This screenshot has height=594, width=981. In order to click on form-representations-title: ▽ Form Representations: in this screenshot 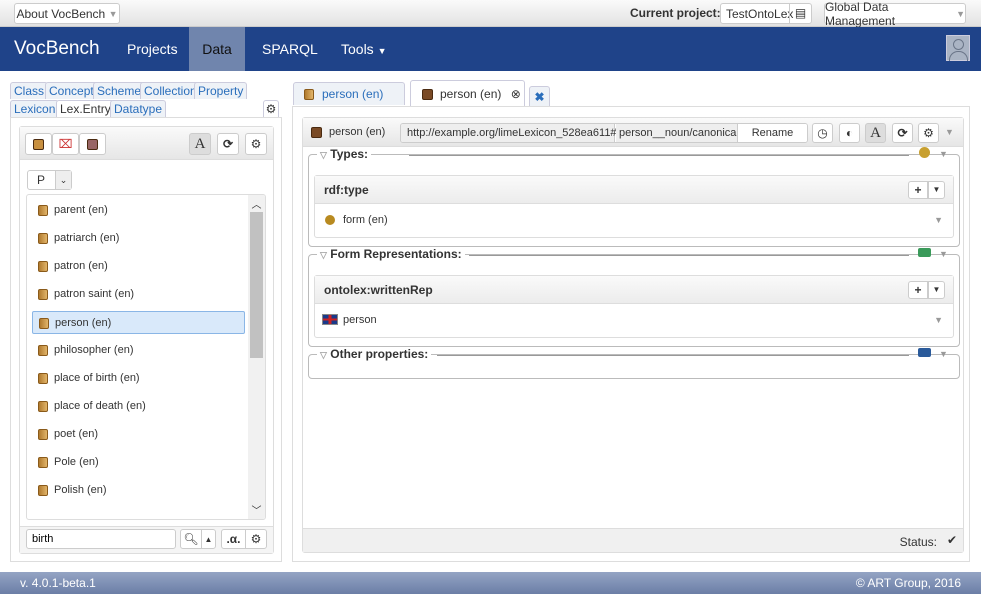, I will do `click(391, 254)`.